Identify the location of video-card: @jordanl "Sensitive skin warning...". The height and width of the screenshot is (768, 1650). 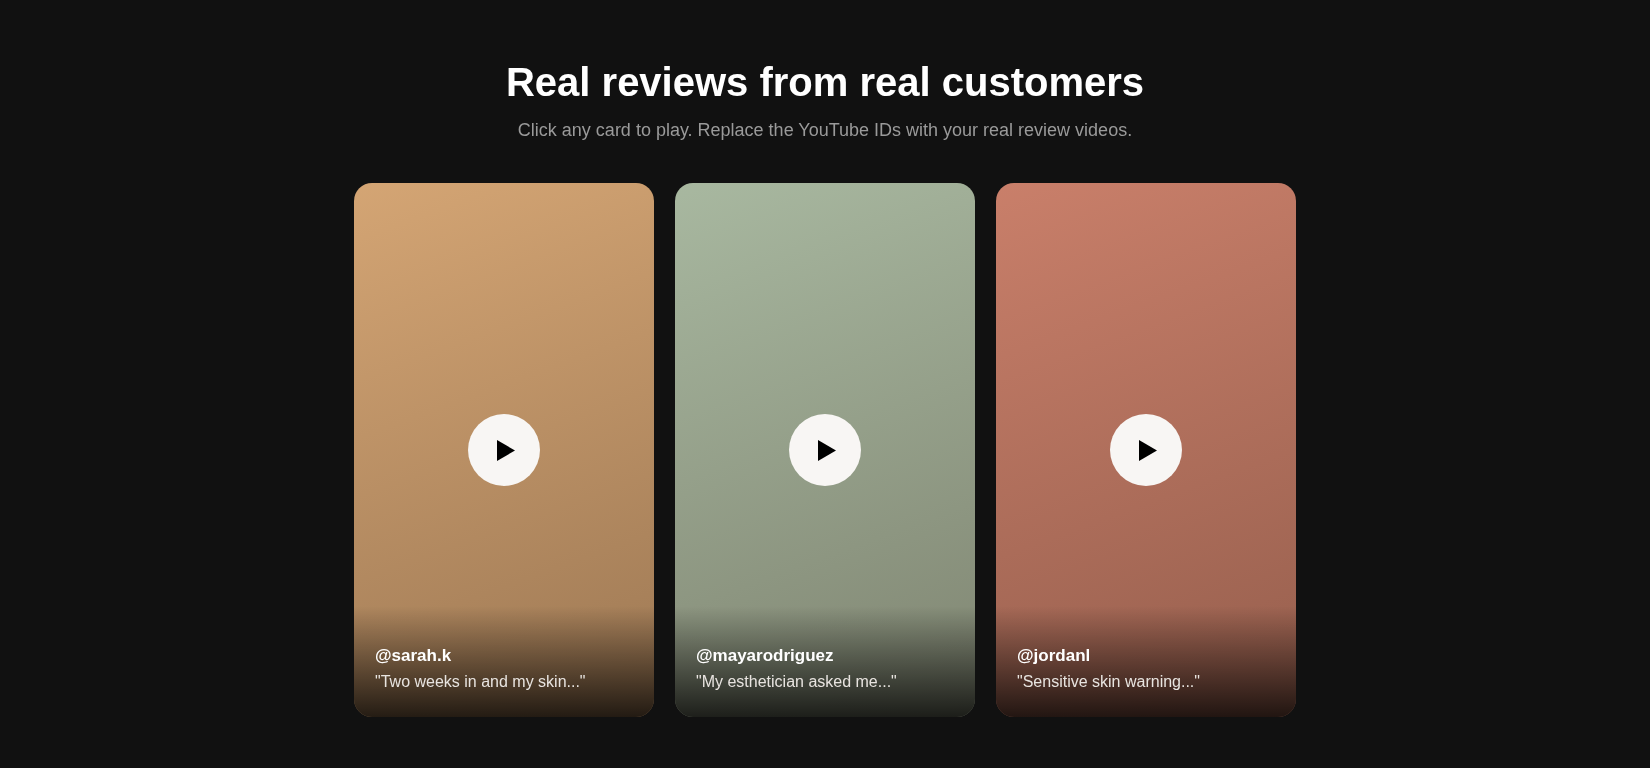
(1146, 450).